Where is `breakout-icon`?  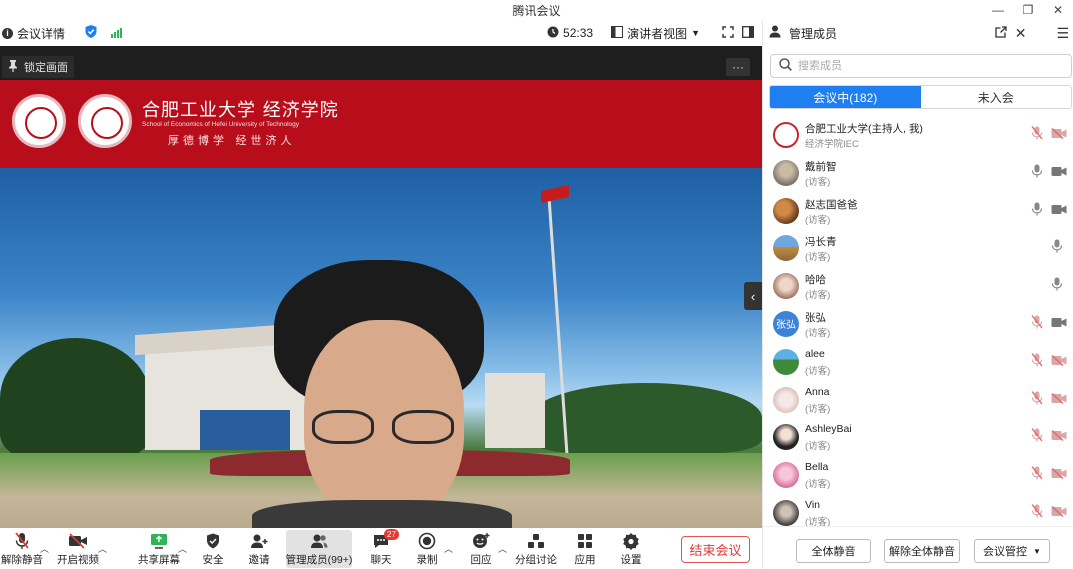
breakout-icon is located at coordinates (536, 541).